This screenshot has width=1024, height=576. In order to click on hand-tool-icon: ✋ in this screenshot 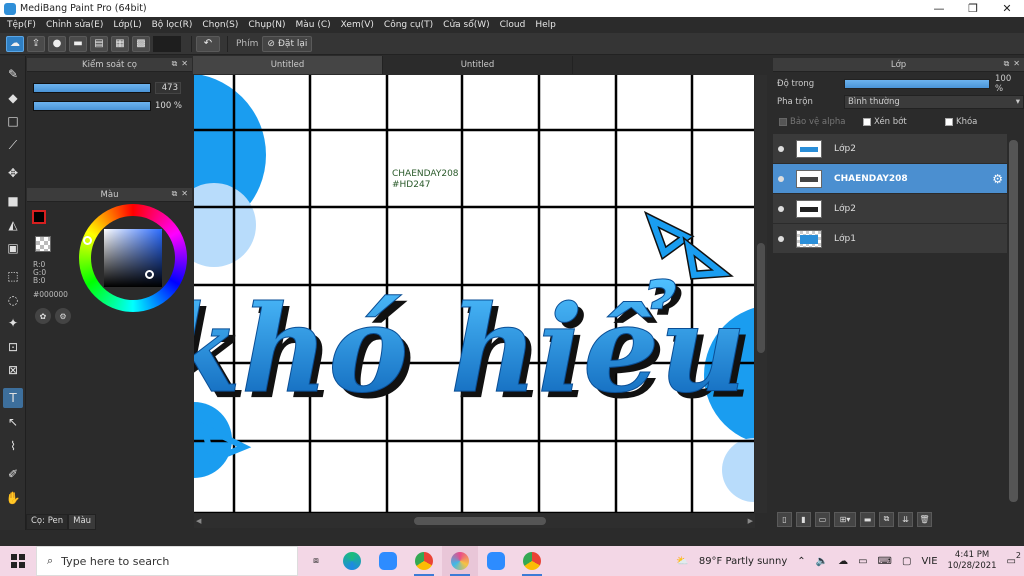, I will do `click(13, 498)`.